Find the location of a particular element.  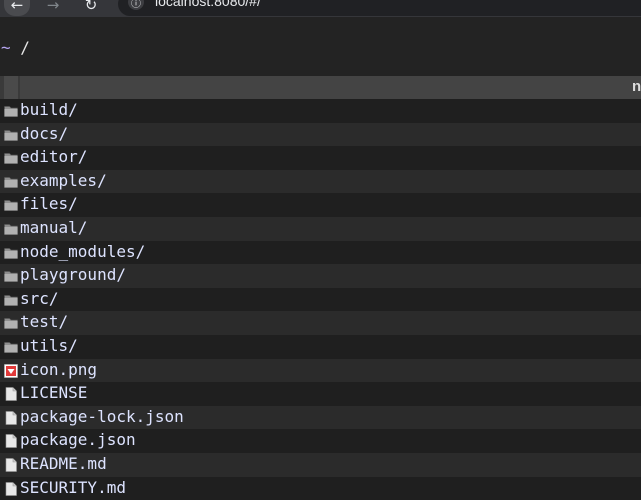

reload-button: ↻ is located at coordinates (91, 8).